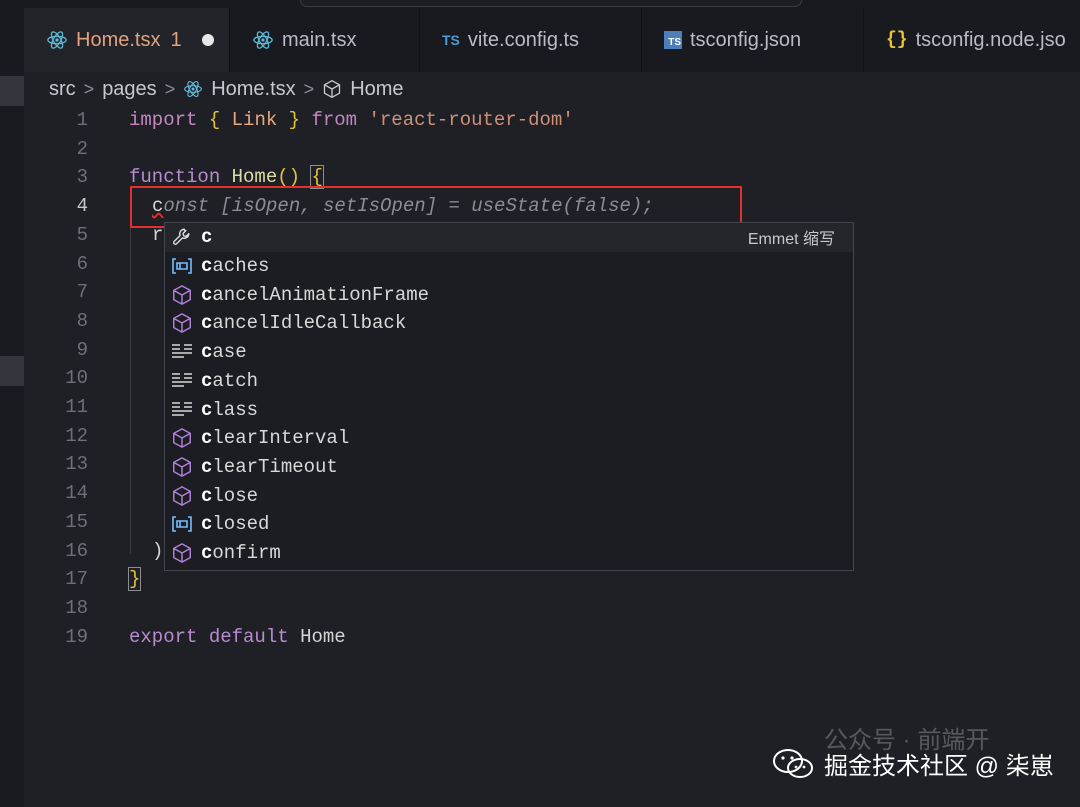  I want to click on tab-vite-config-ts: TS vite.config.ts, so click(531, 40).